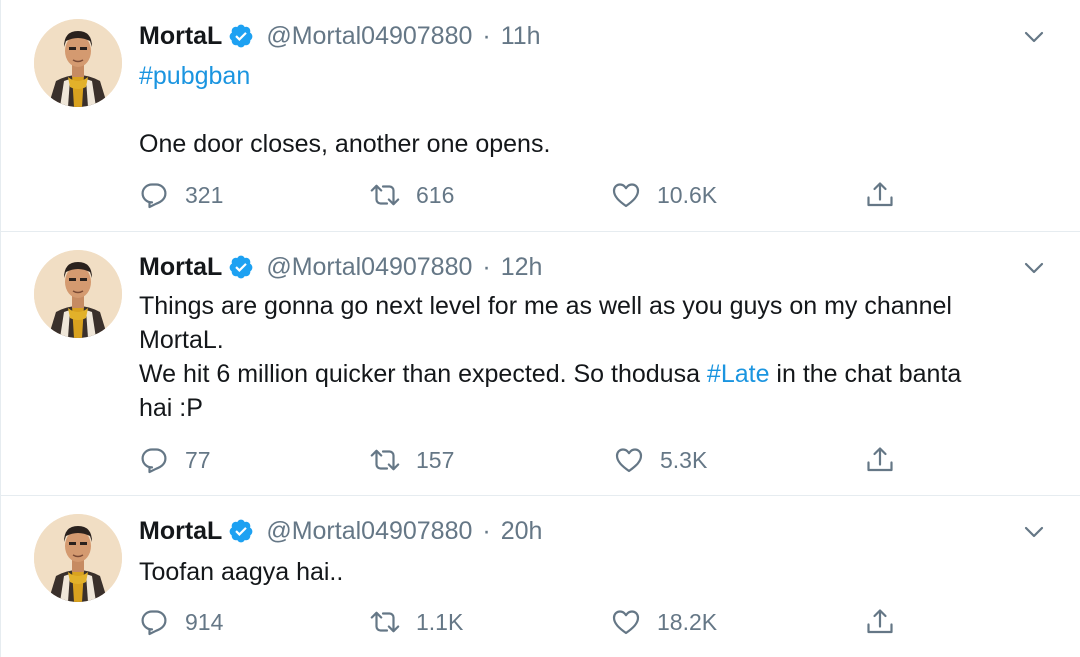 The image size is (1080, 657). Describe the element at coordinates (599, 76) in the screenshot. I see `tweet-text: #pubgban` at that location.